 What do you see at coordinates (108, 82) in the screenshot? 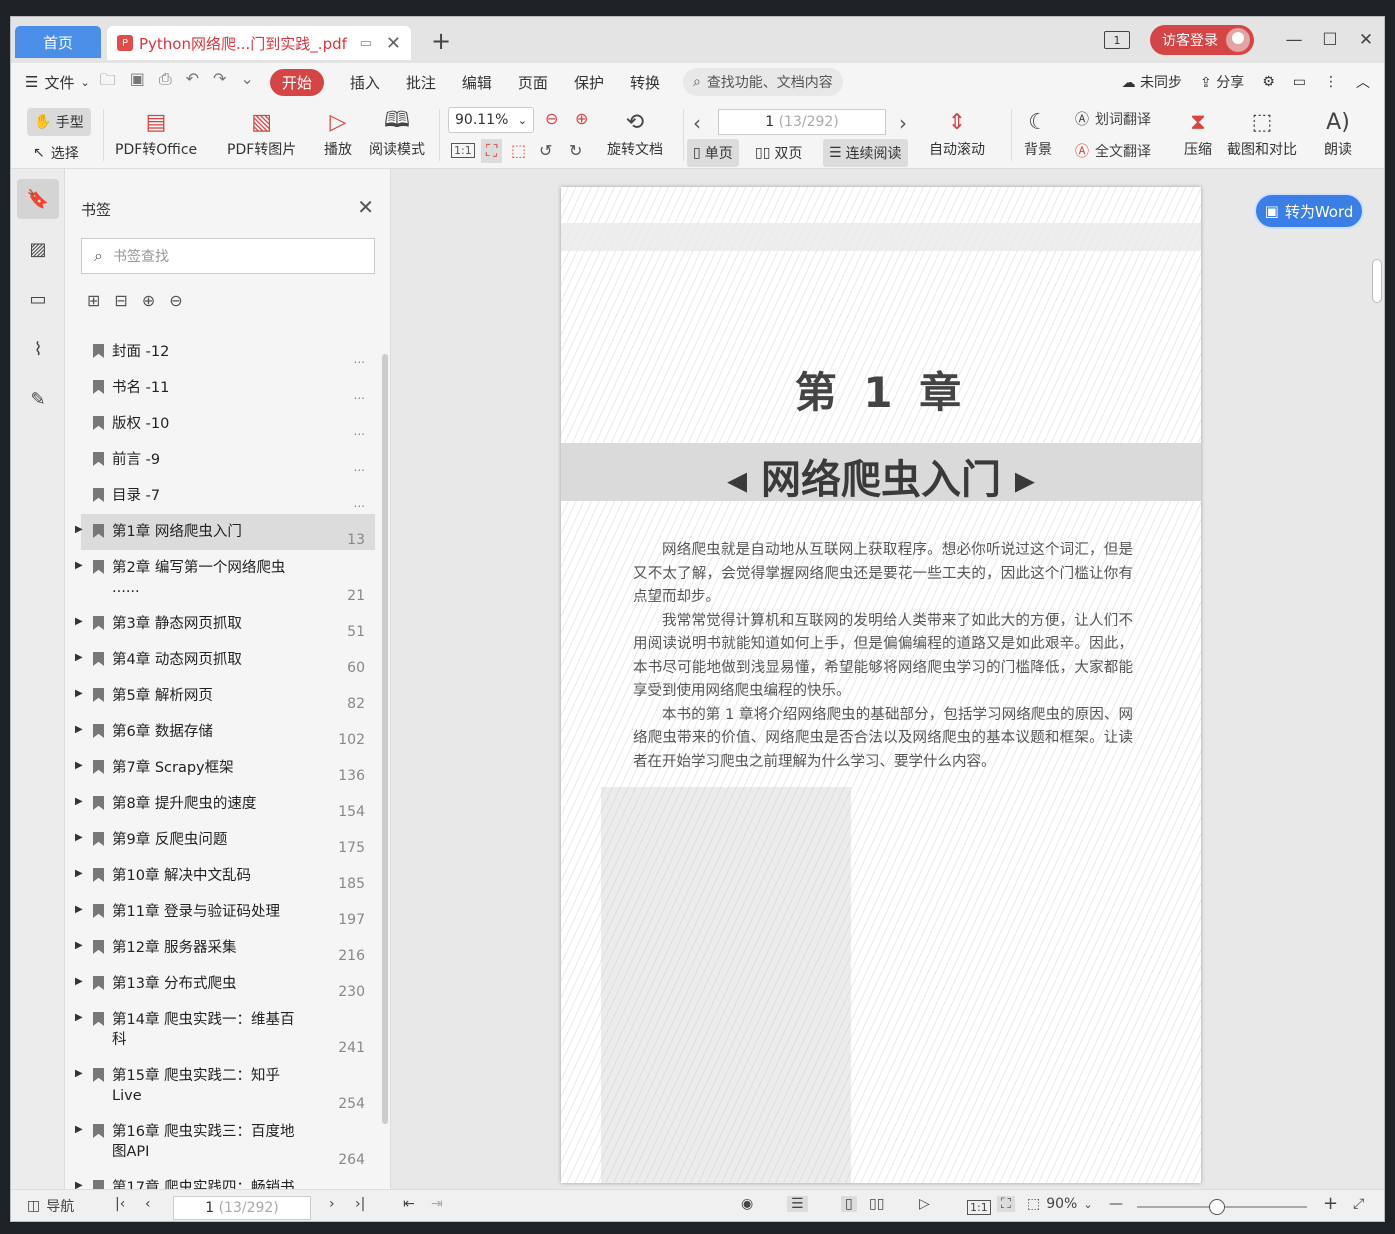
I see `open-folder-icon: 🗀` at bounding box center [108, 82].